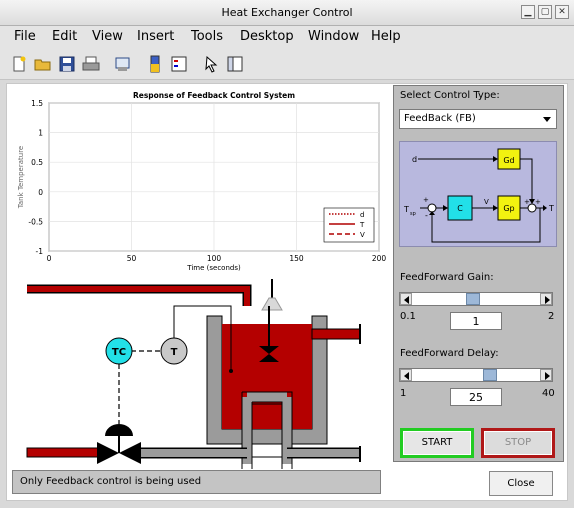 This screenshot has height=508, width=574. I want to click on ff-gain-right-arrow-icon, so click(546, 299).